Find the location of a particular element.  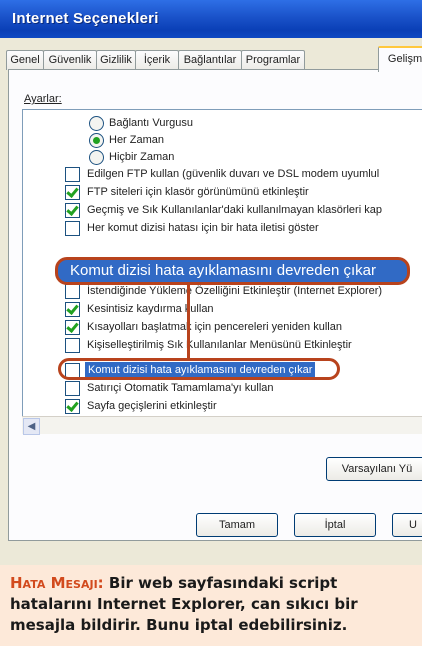

window-title: Internet Seçenekleri is located at coordinates (85, 18).